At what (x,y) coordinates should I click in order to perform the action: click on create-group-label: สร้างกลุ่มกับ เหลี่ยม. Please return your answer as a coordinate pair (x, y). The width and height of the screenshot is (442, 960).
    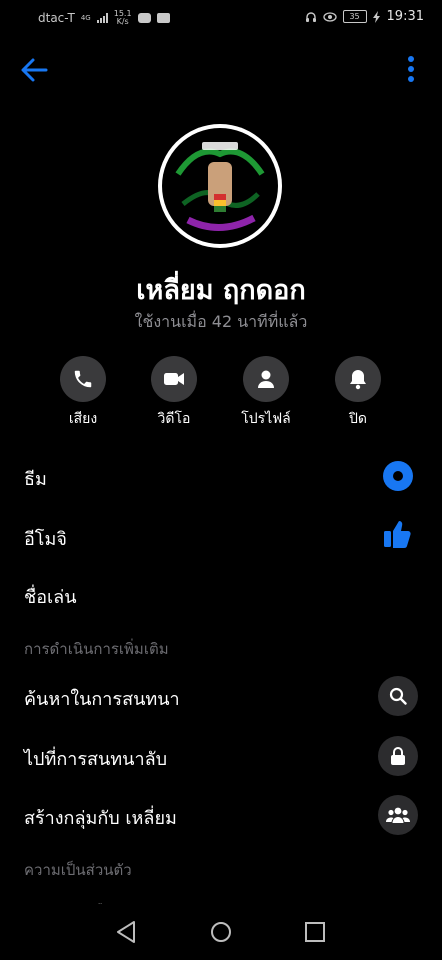
    Looking at the image, I should click on (100, 818).